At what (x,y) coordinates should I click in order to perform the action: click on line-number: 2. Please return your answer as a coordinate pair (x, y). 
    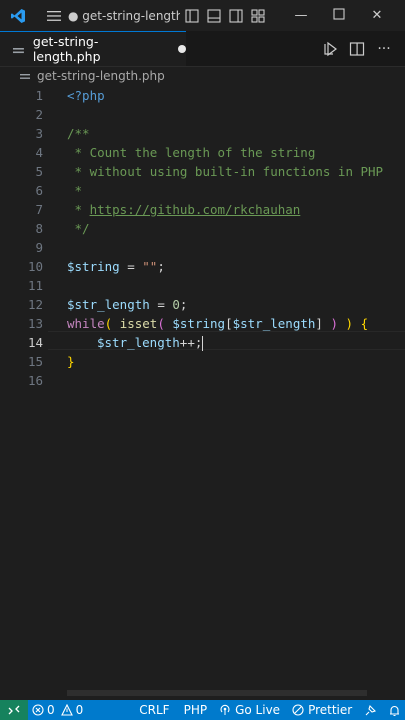
    Looking at the image, I should click on (39, 114).